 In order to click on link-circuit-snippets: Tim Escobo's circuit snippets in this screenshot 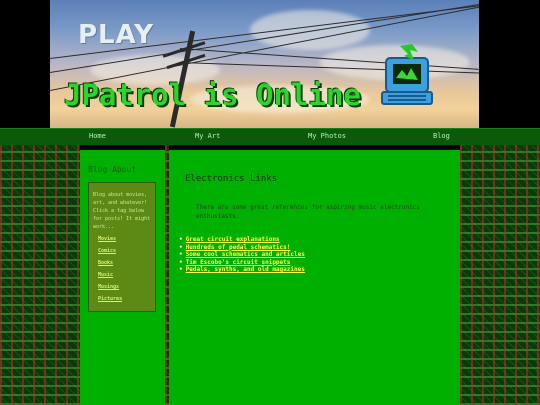, I will do `click(238, 262)`.